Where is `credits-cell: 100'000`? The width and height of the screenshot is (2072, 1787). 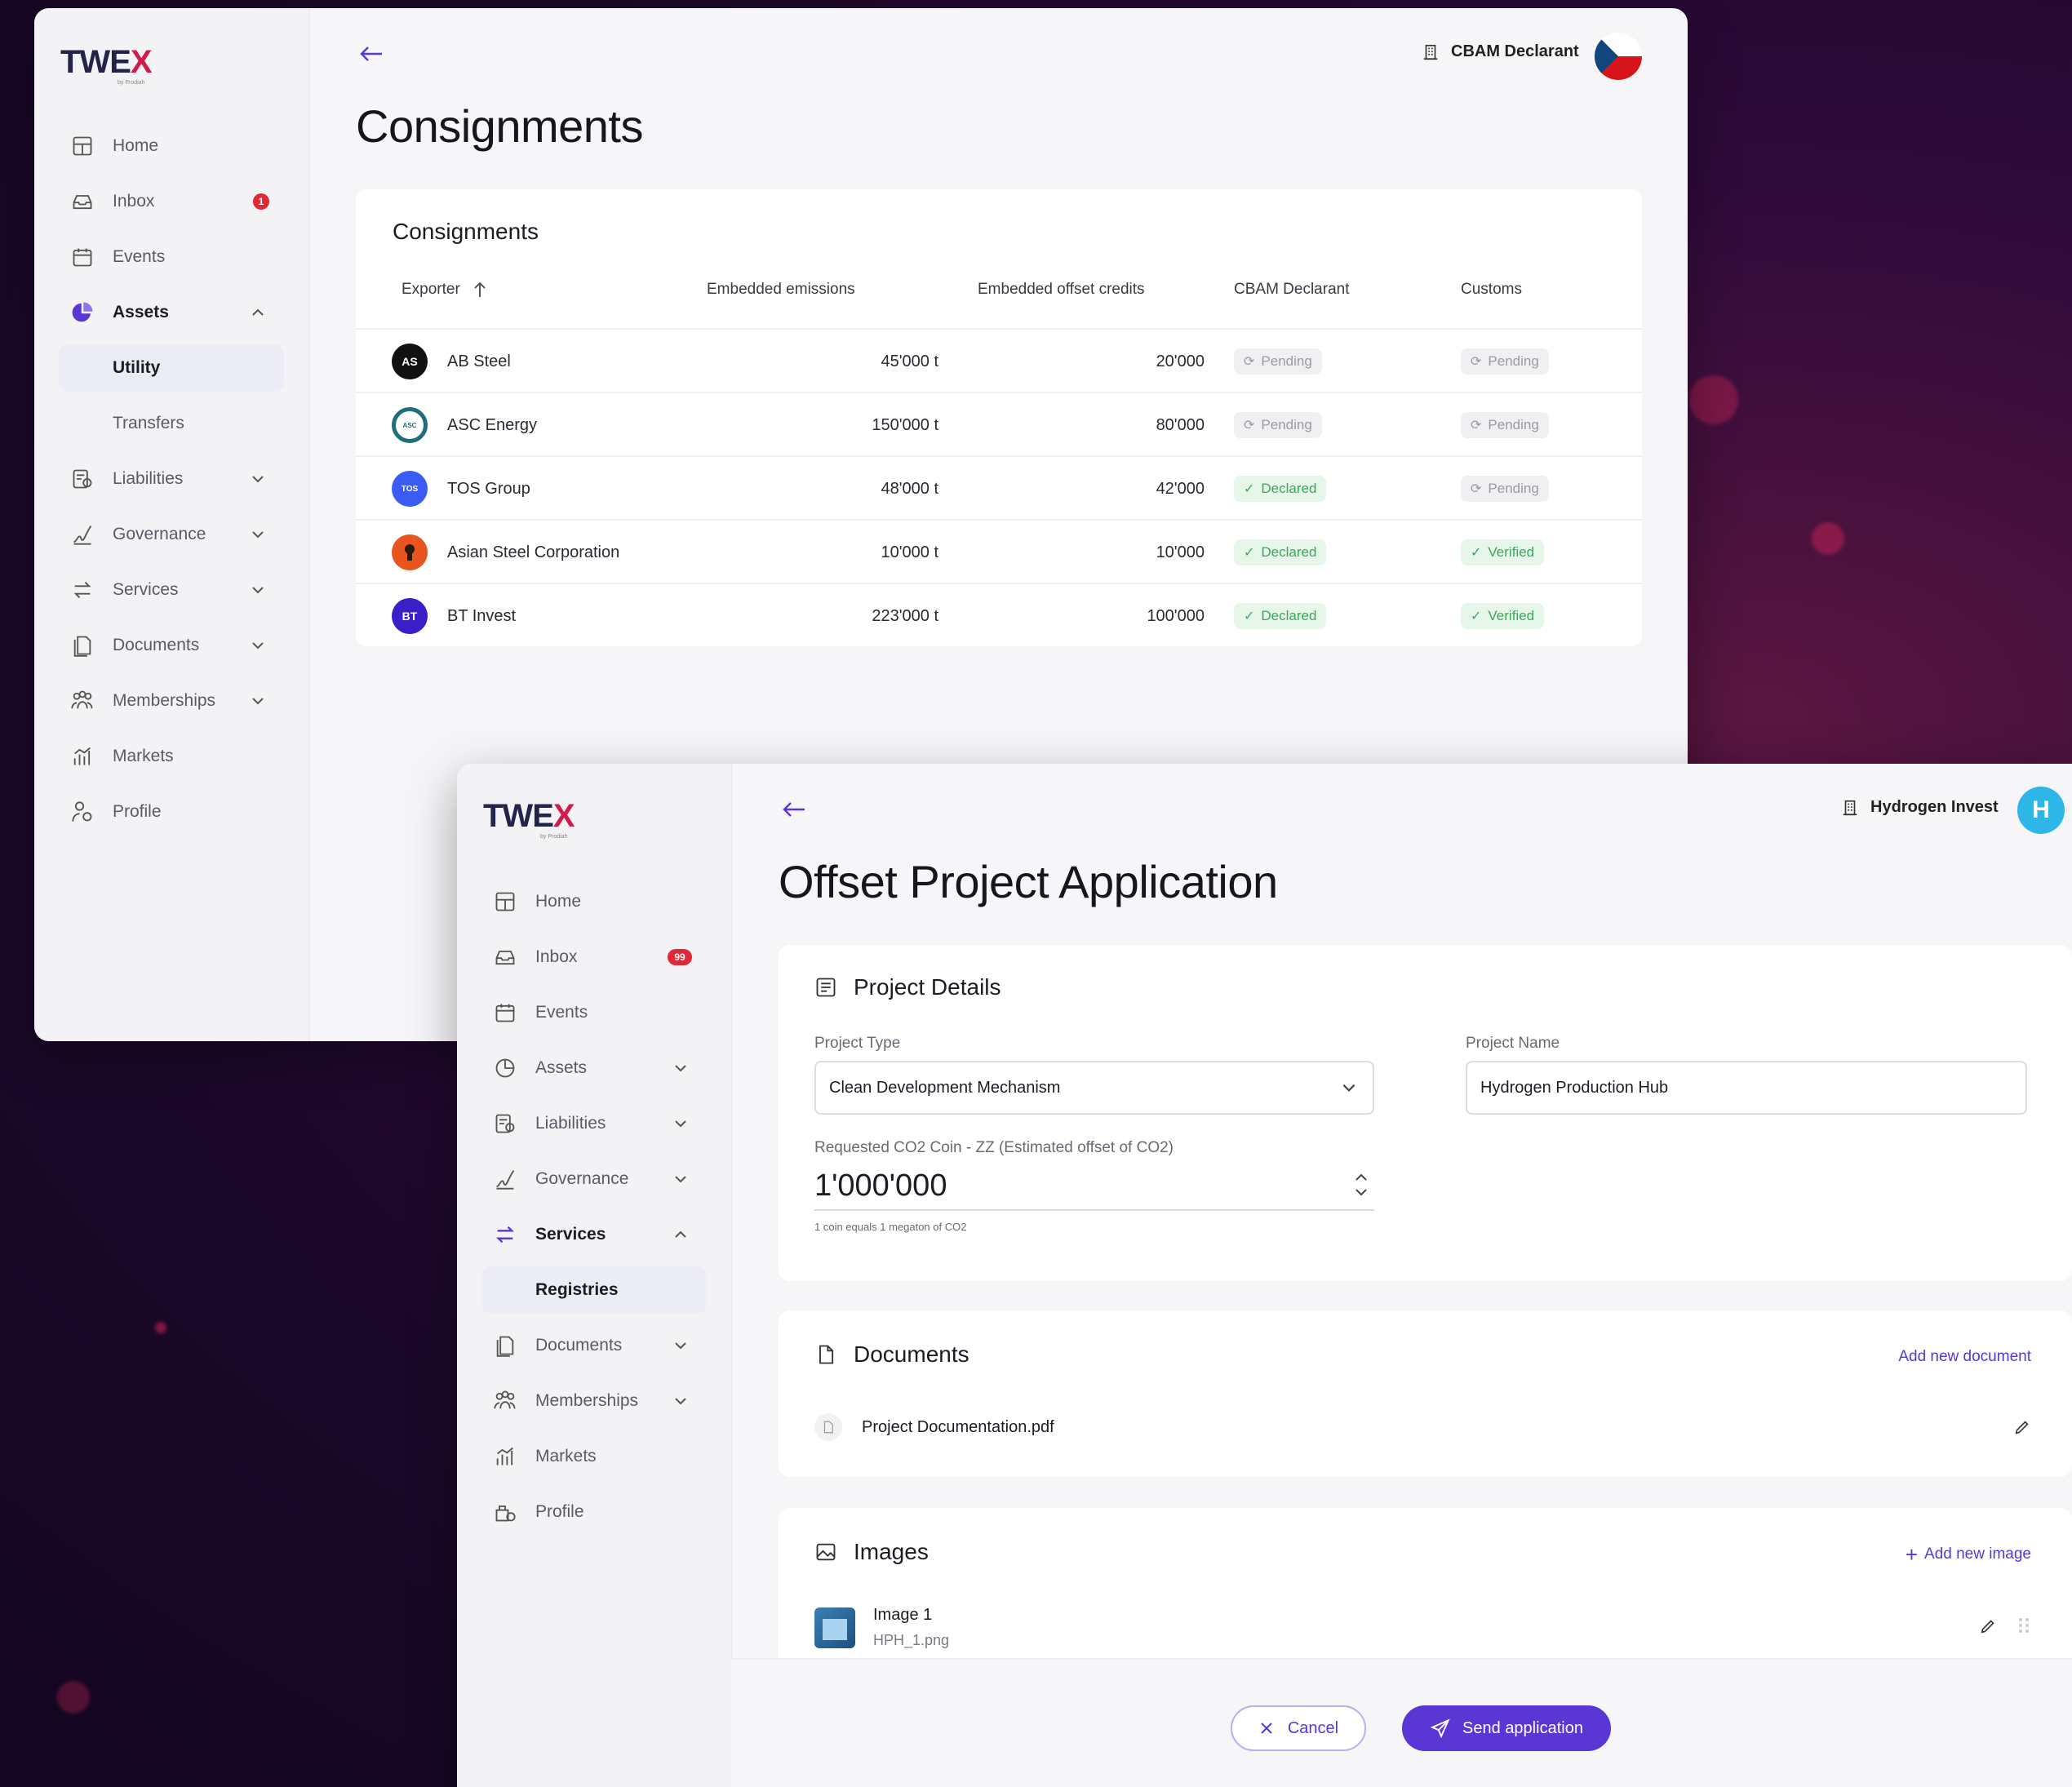
credits-cell: 100'000 is located at coordinates (1176, 615).